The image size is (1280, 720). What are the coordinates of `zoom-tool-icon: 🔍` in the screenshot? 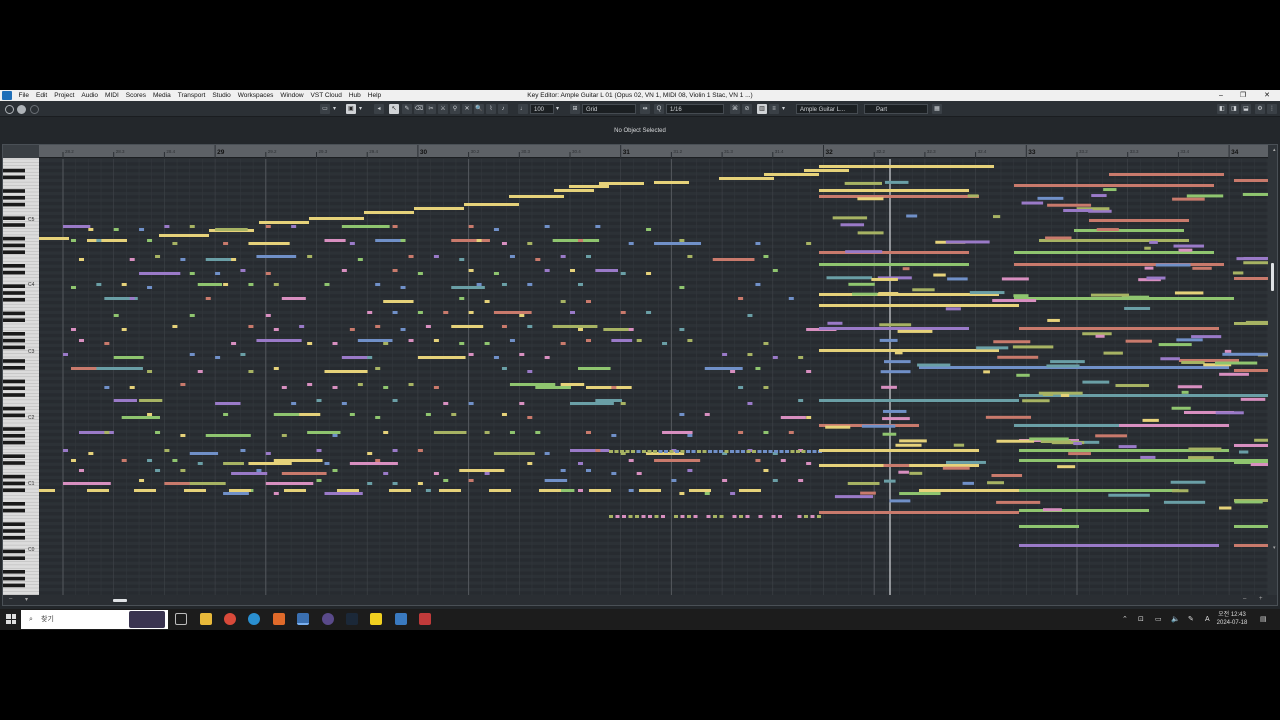 It's located at (479, 109).